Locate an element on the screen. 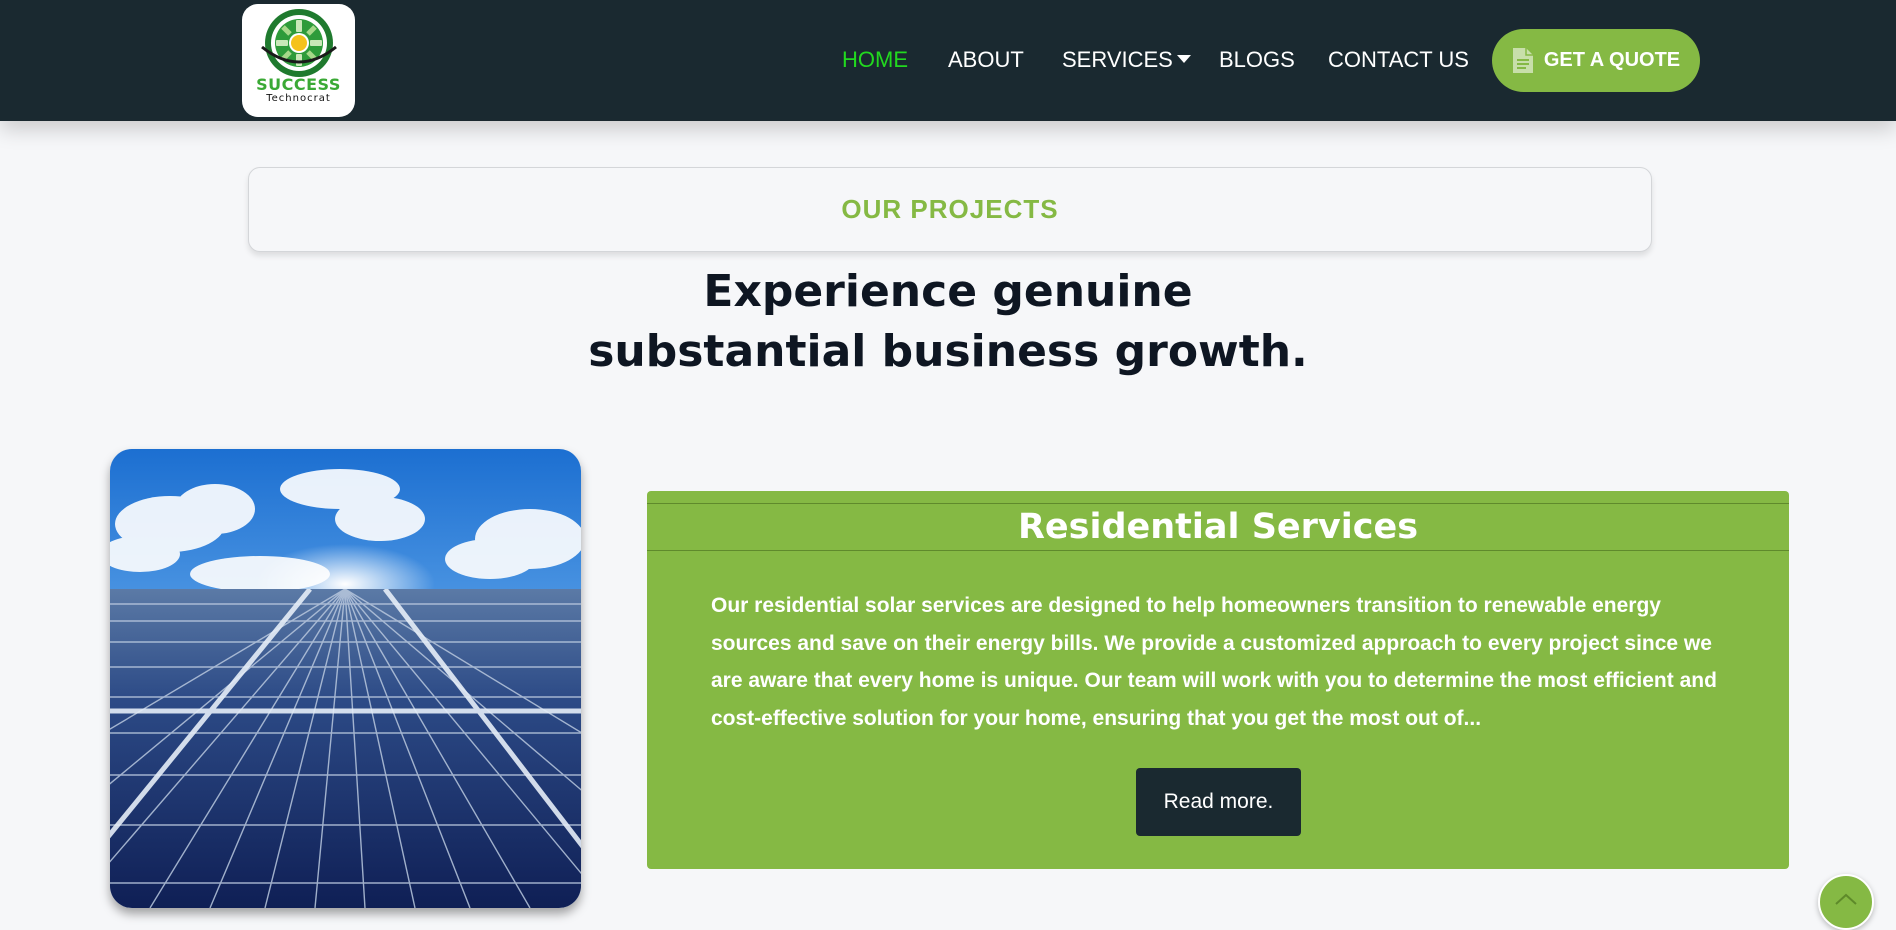 Image resolution: width=1896 pixels, height=930 pixels. nav-services: SERVICES is located at coordinates (1126, 60).